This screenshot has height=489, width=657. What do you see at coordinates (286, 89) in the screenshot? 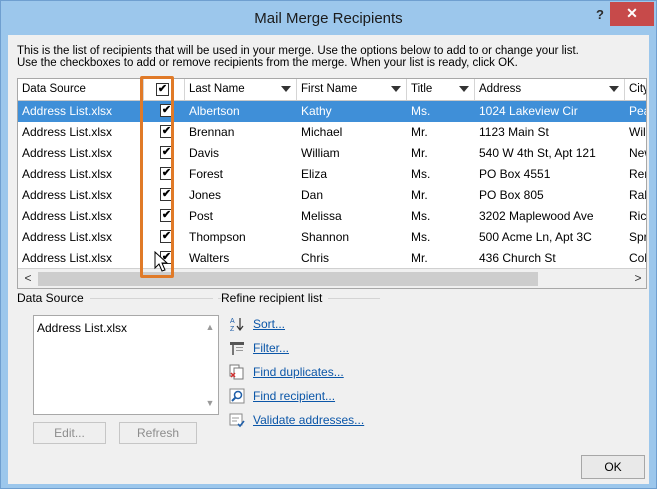
I see `last-name-dropdown-icon` at bounding box center [286, 89].